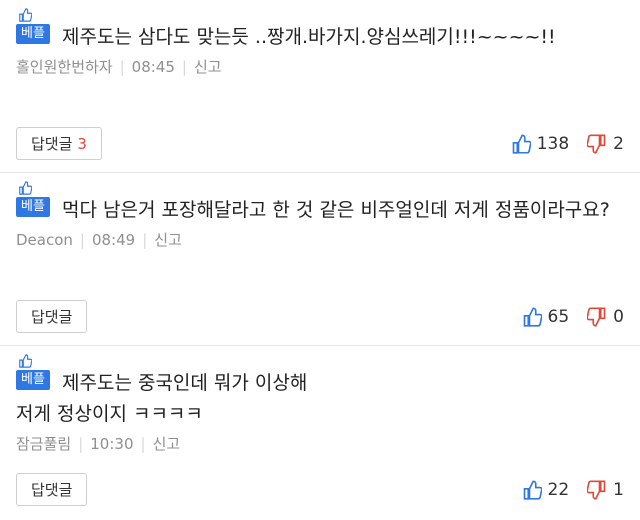 The height and width of the screenshot is (520, 640). What do you see at coordinates (162, 398) in the screenshot?
I see `comment-text: 제주도는 중국인데 뭐가 이상해 저게 정상이지 ㅋㅋㅋㅋ` at bounding box center [162, 398].